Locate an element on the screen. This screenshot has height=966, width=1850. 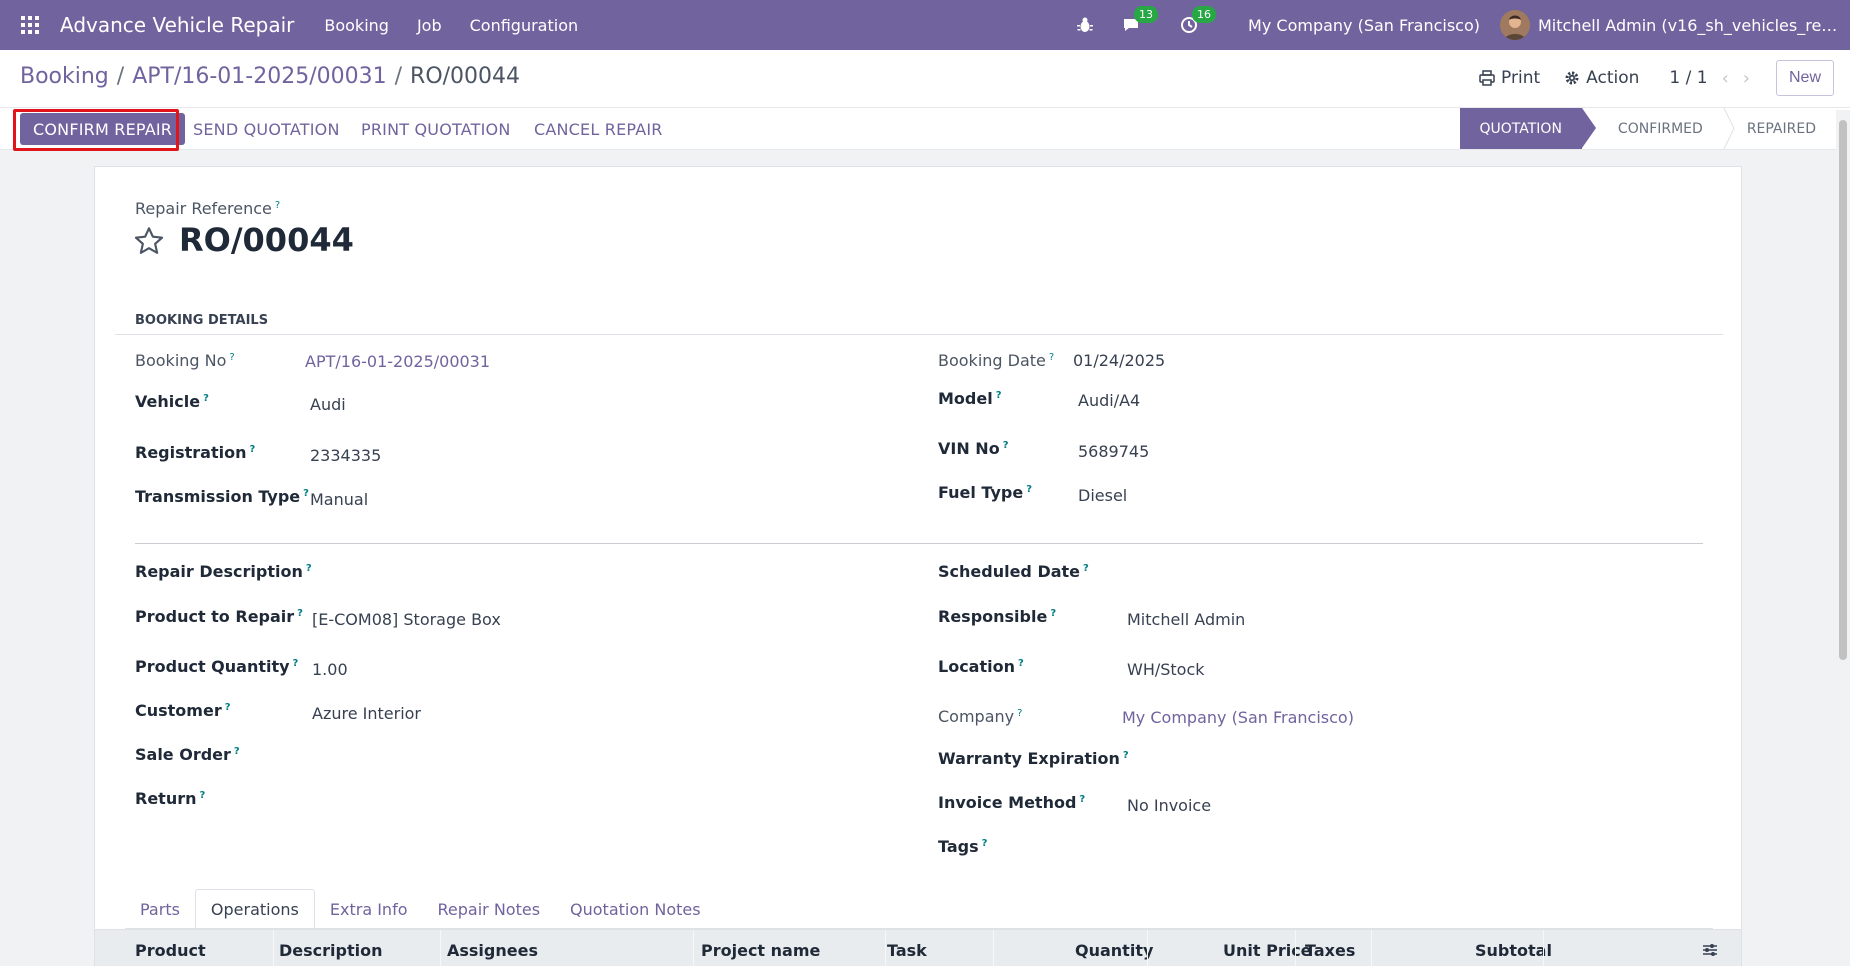
column-settings-icon is located at coordinates (1710, 950).